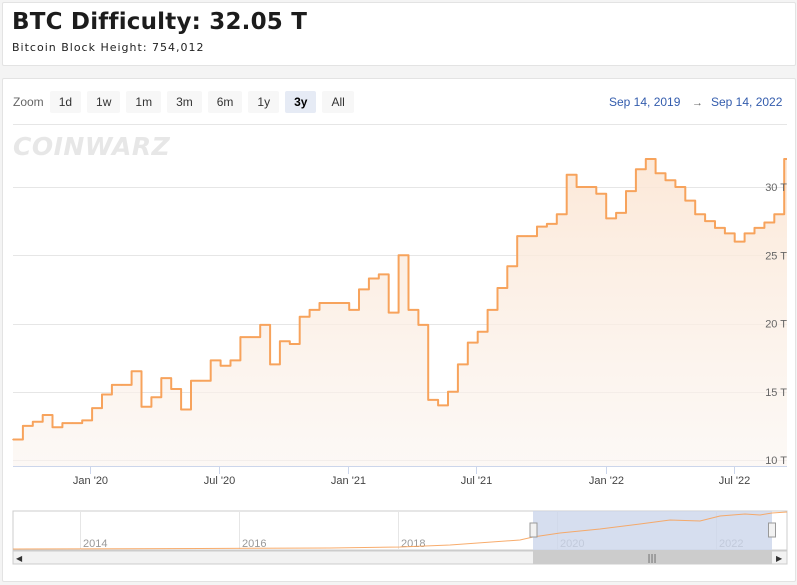  I want to click on navigator-handle-left, so click(533, 530).